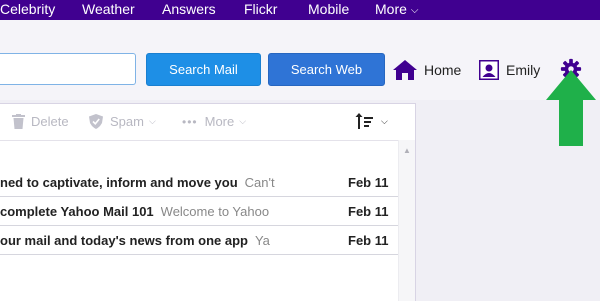 The height and width of the screenshot is (301, 600). I want to click on trash-icon, so click(18, 121).